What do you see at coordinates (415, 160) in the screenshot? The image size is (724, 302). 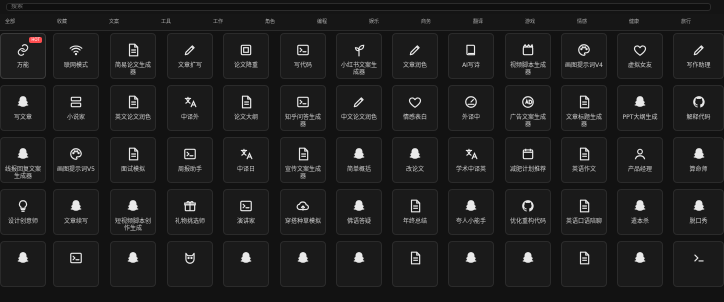 I see `prompt-card: 改论文` at bounding box center [415, 160].